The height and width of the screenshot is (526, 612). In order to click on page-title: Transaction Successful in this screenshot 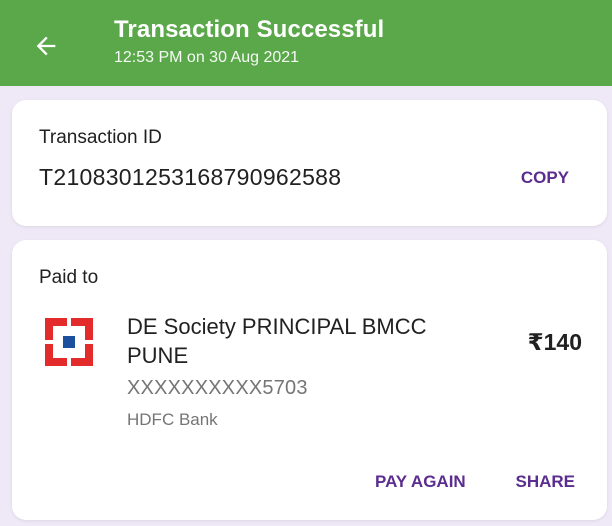, I will do `click(249, 29)`.